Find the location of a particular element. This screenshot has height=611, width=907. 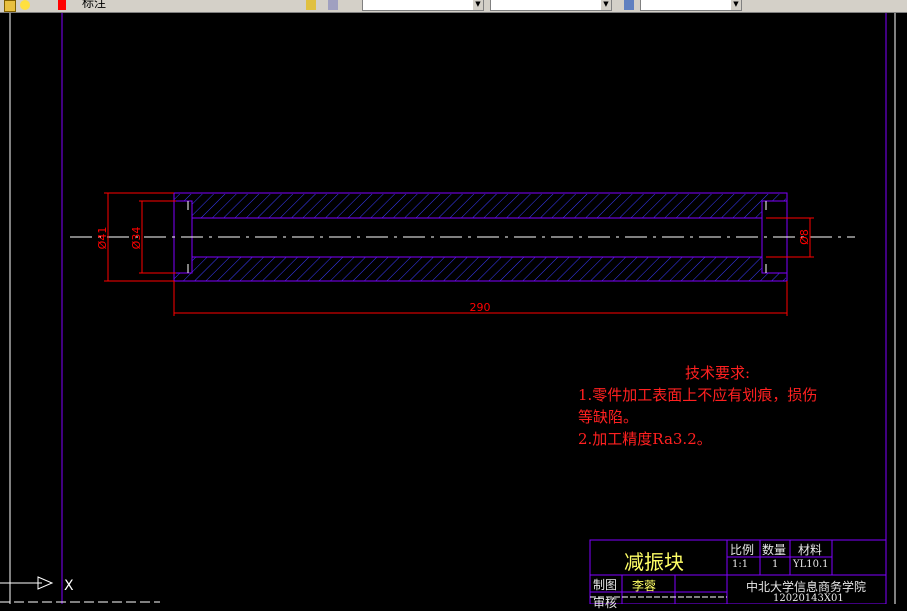

layer-stack-icon is located at coordinates (311, 5).